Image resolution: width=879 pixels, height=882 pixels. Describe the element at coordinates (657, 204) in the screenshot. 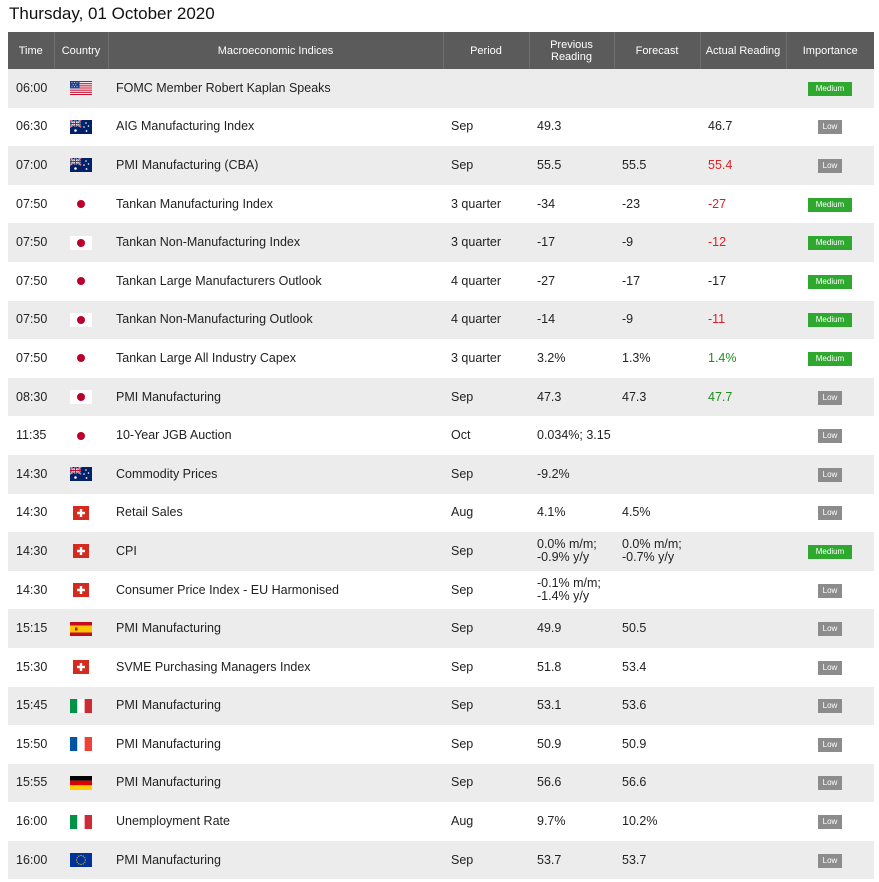

I see `cell-forecast: -23` at that location.